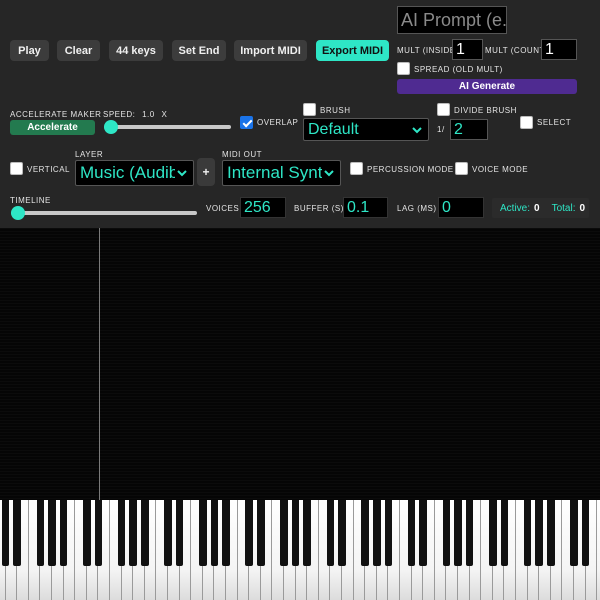 Image resolution: width=600 pixels, height=600 pixels. Describe the element at coordinates (452, 20) in the screenshot. I see `ai-prompt-input: AI Prompt (e.g` at that location.